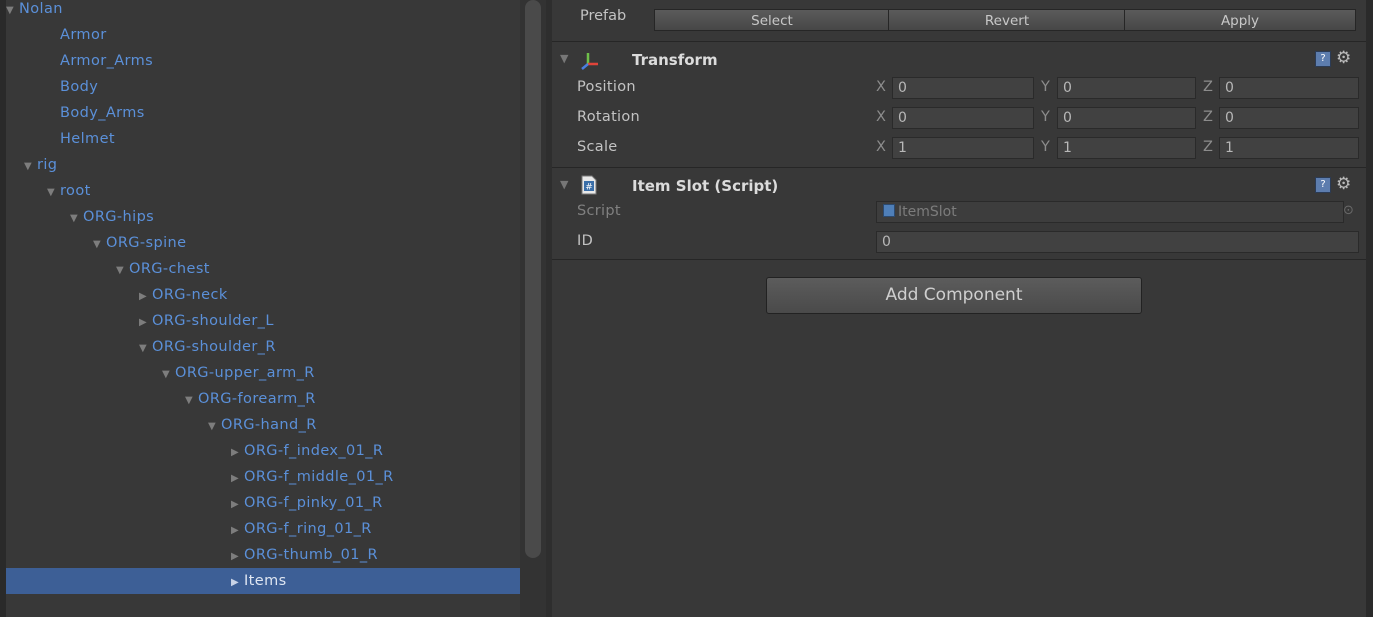 This screenshot has width=1373, height=617. Describe the element at coordinates (245, 373) in the screenshot. I see `hierarchy-item-label: ORG-upper_arm_R` at that location.